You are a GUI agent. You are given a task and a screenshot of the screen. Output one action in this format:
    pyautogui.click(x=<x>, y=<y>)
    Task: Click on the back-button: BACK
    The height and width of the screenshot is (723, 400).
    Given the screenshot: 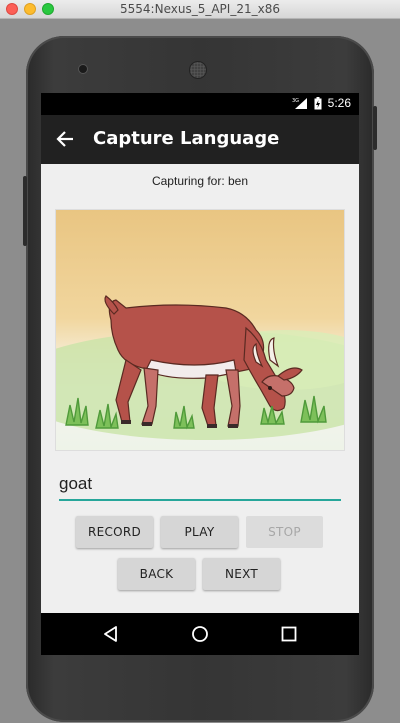 What is the action you would take?
    pyautogui.click(x=156, y=574)
    